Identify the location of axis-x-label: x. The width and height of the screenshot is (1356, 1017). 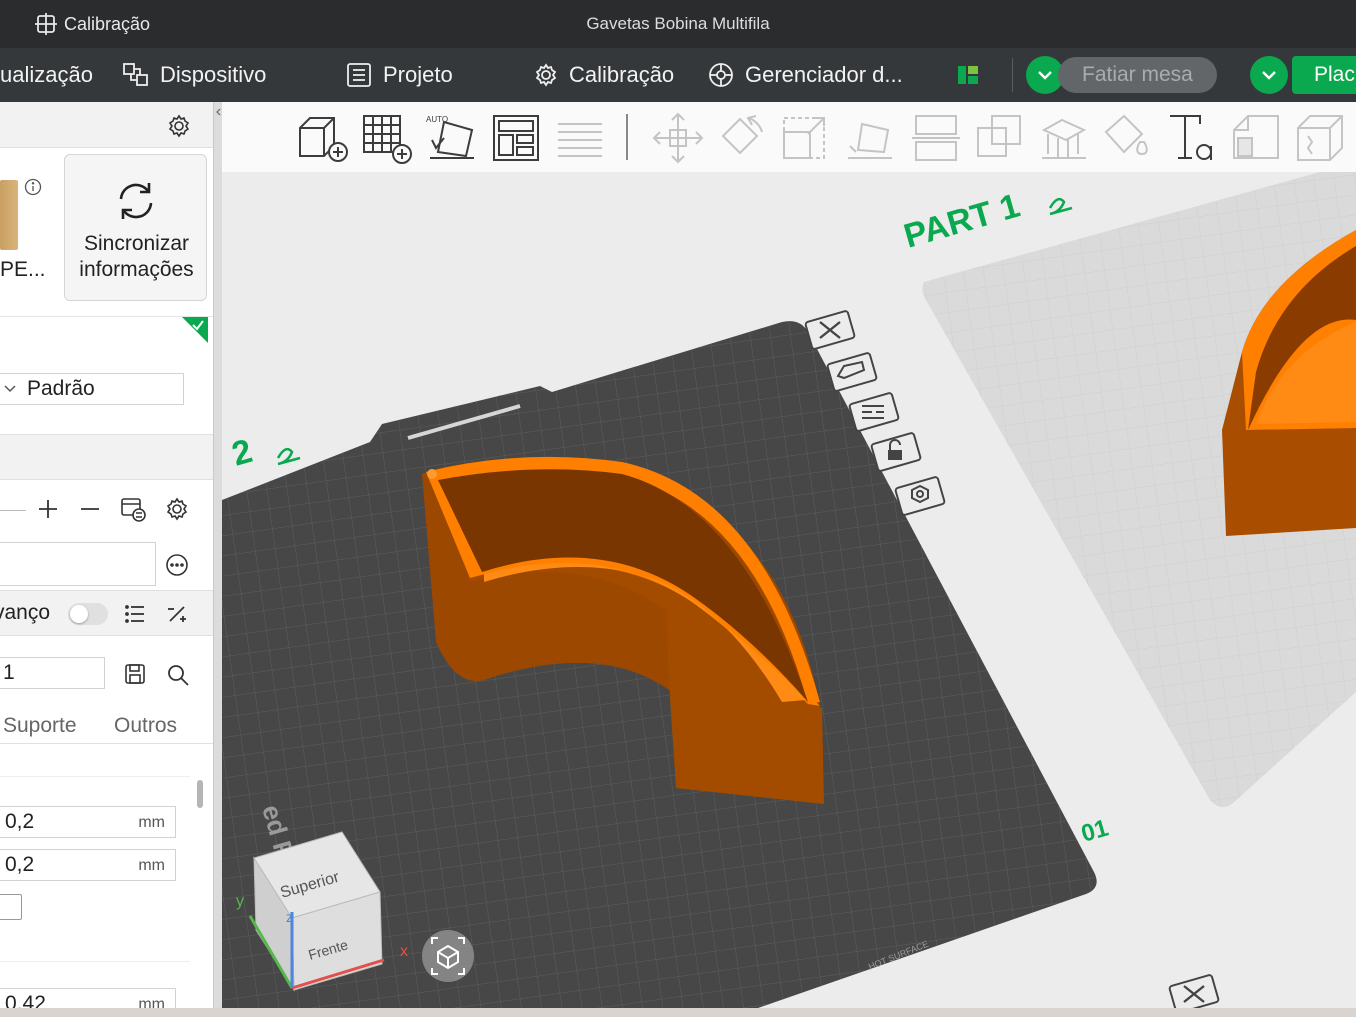
(404, 951).